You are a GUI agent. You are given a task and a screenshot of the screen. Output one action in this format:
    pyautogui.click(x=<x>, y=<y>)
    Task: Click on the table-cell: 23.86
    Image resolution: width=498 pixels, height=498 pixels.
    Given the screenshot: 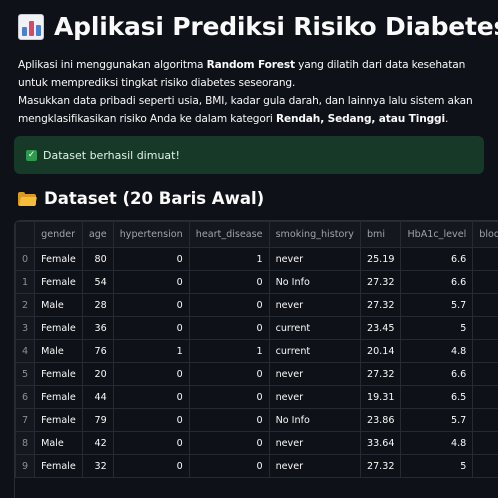 What is the action you would take?
    pyautogui.click(x=380, y=420)
    